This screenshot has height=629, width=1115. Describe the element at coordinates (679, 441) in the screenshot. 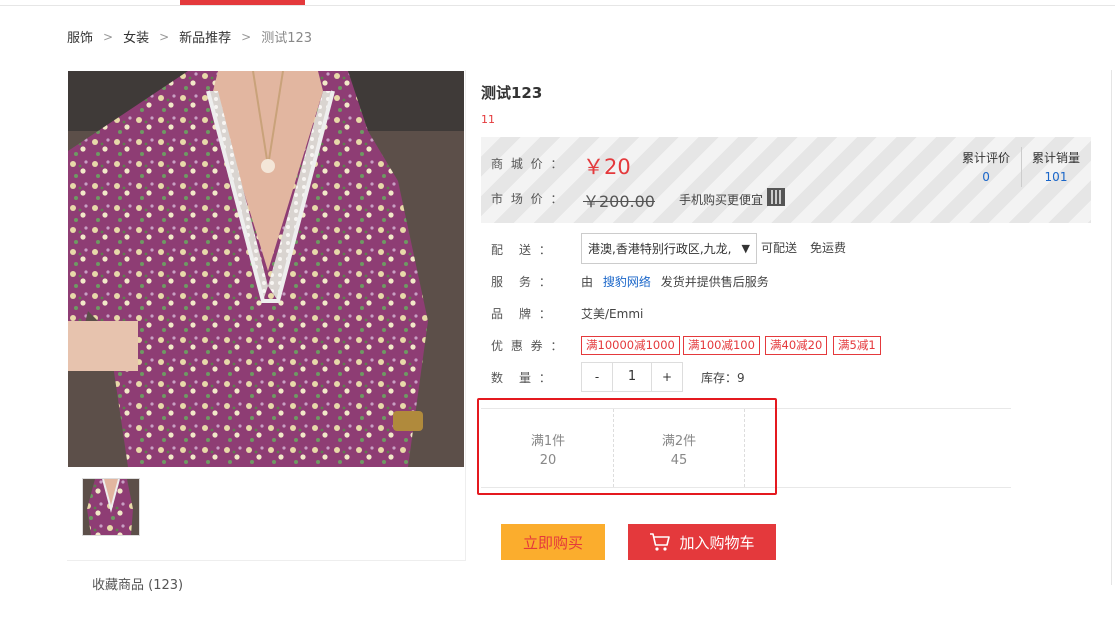

I see `tier-quantity: 满2件` at that location.